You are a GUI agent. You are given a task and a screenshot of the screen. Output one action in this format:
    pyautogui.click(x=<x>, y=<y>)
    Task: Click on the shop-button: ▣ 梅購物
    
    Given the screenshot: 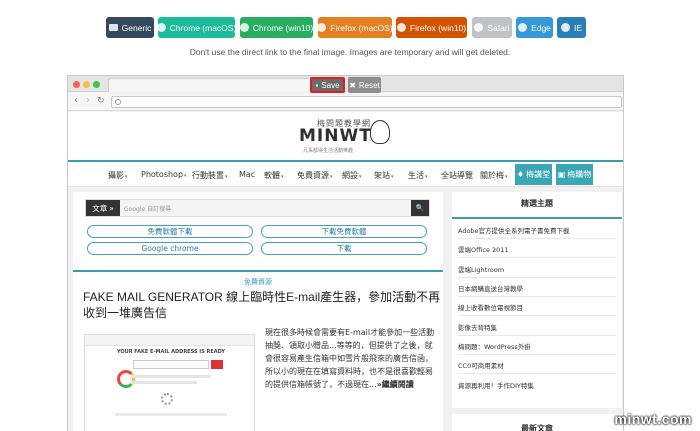 What is the action you would take?
    pyautogui.click(x=574, y=174)
    